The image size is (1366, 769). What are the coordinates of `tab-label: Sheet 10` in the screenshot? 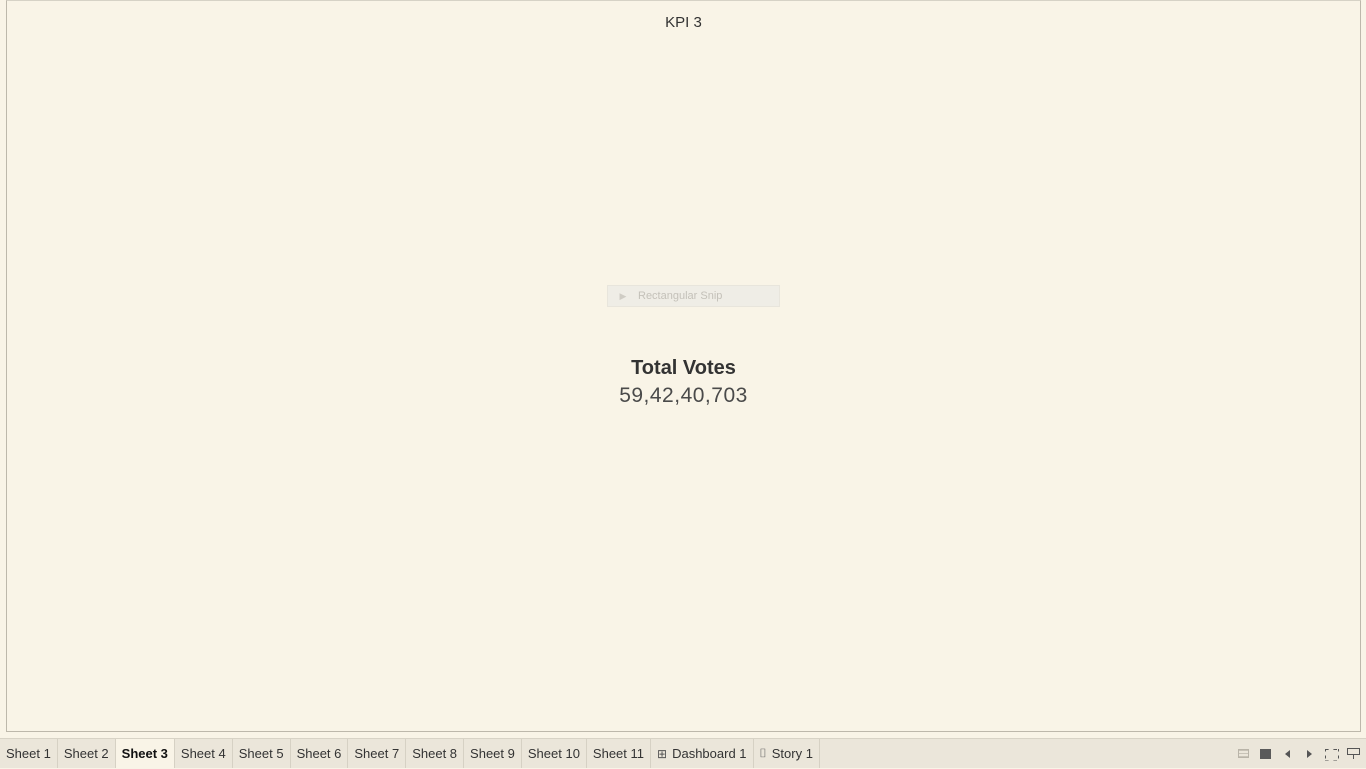 It's located at (553, 753).